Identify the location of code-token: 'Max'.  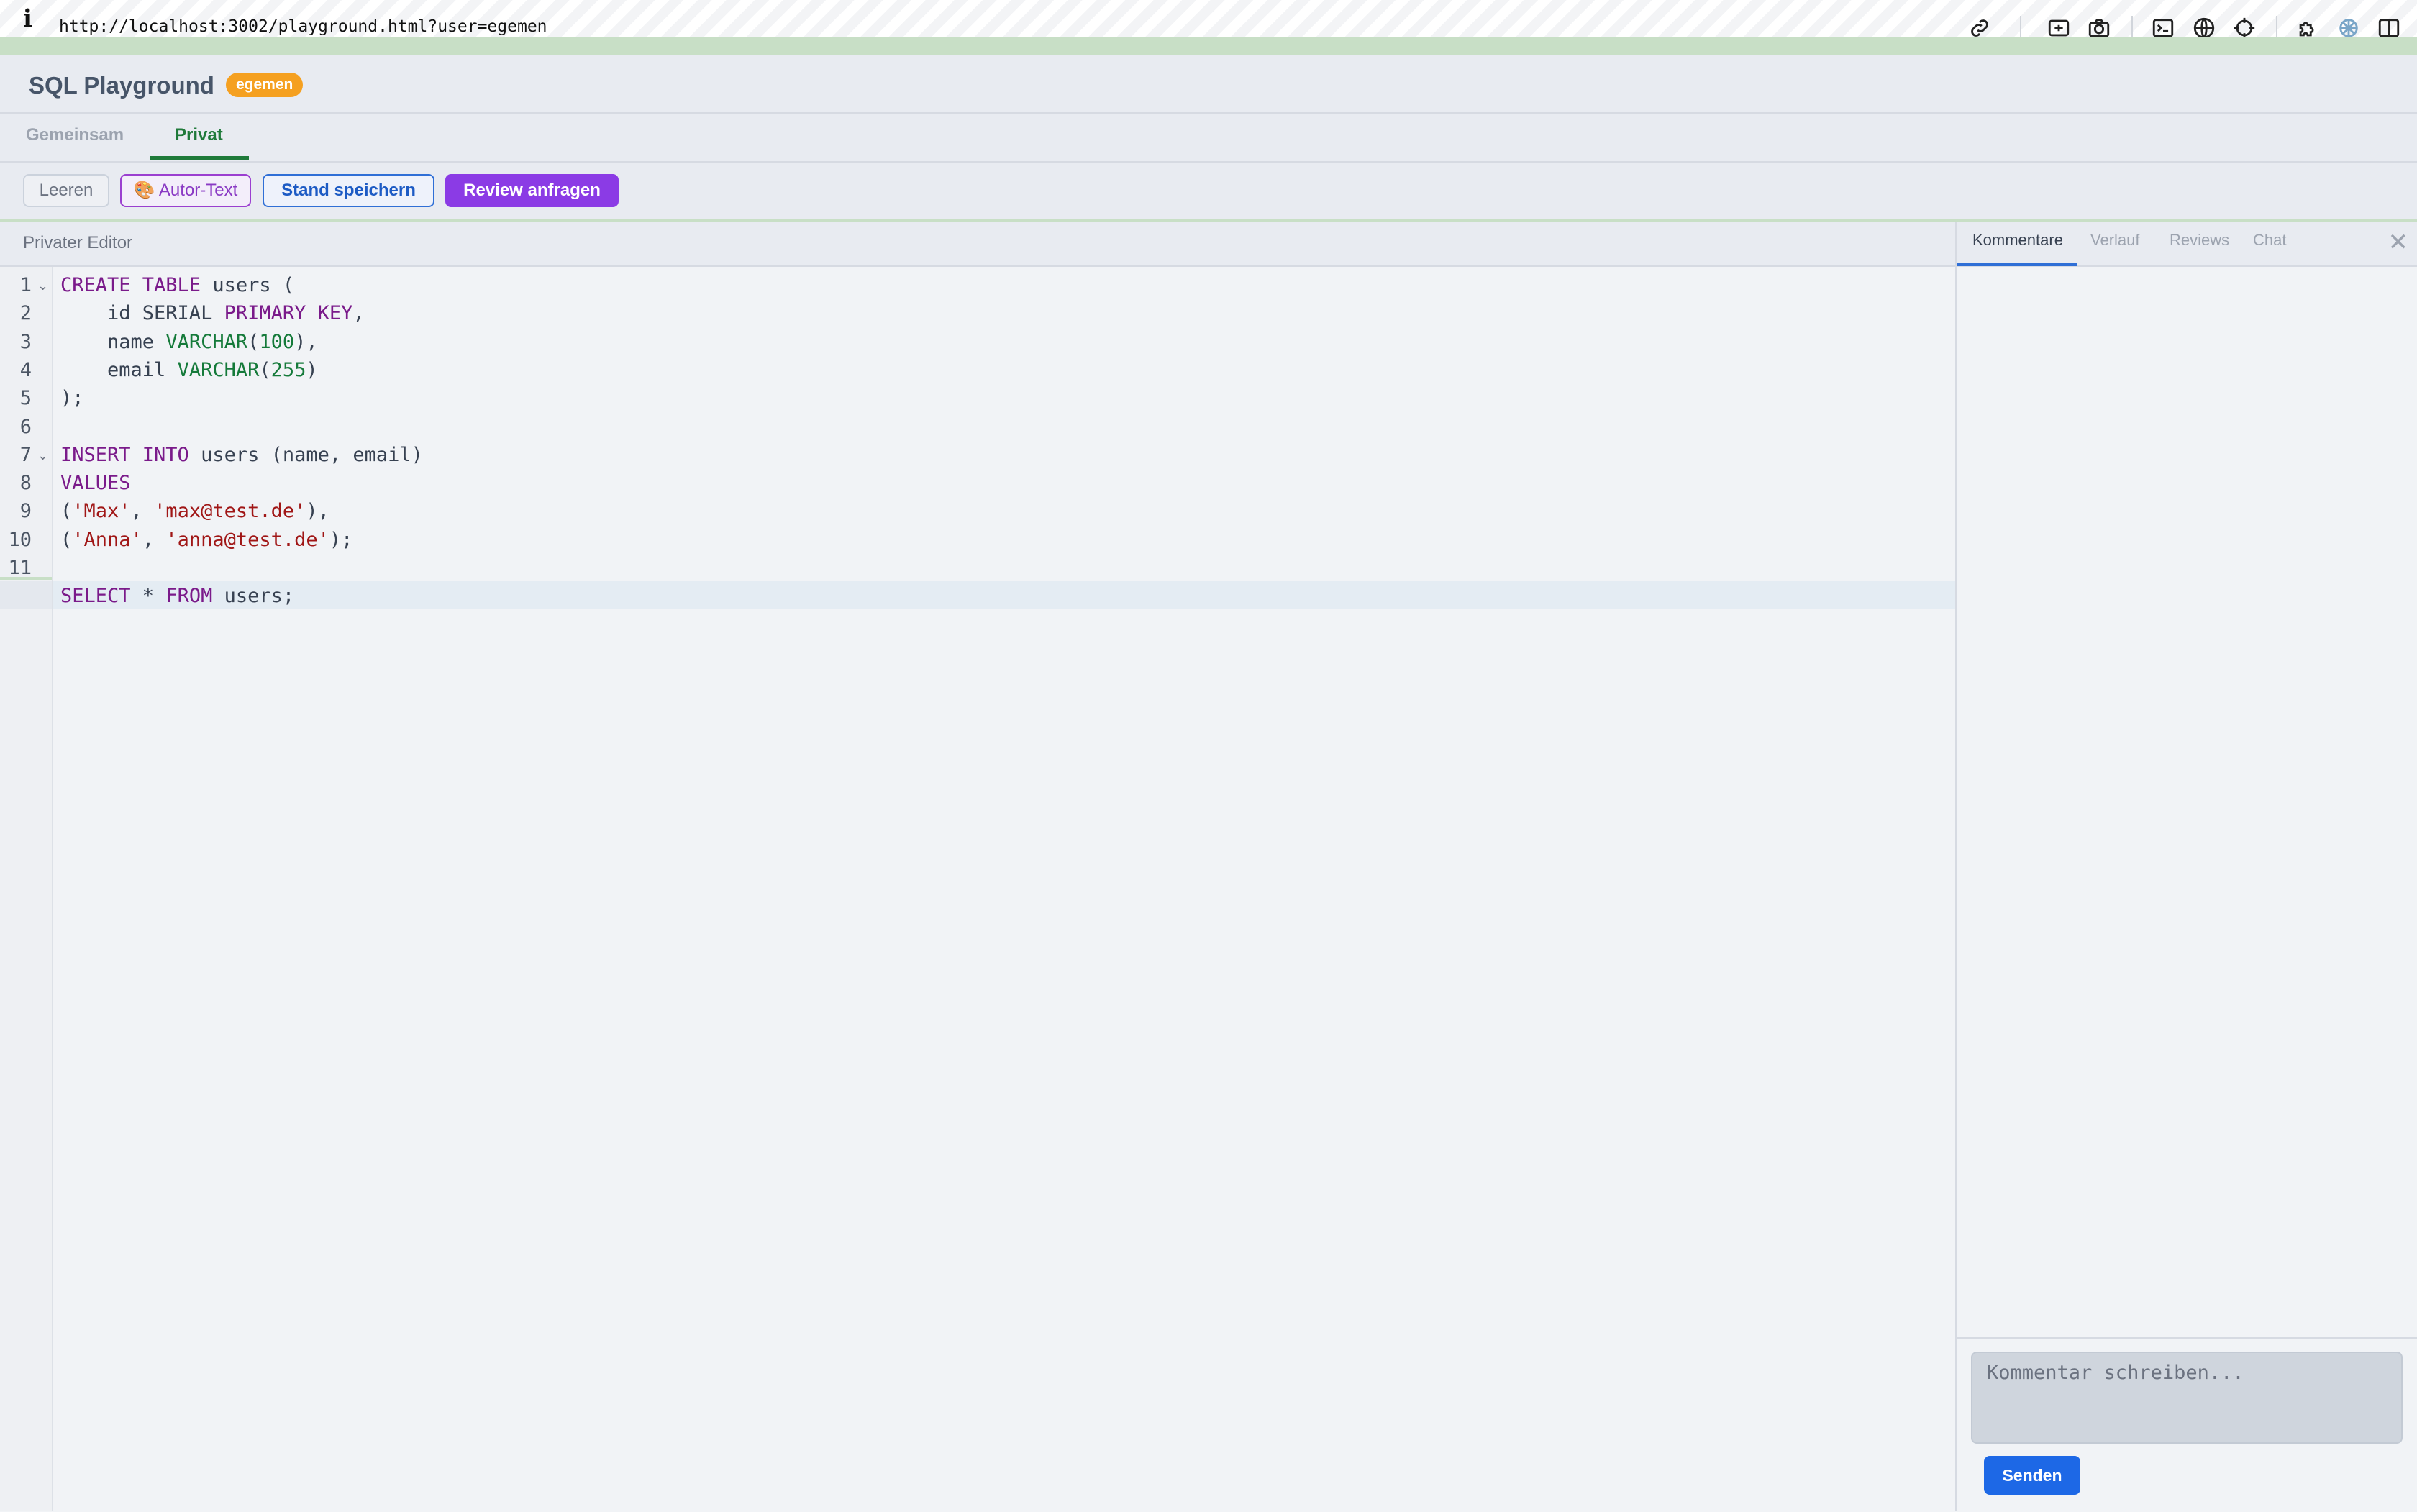
(102, 511).